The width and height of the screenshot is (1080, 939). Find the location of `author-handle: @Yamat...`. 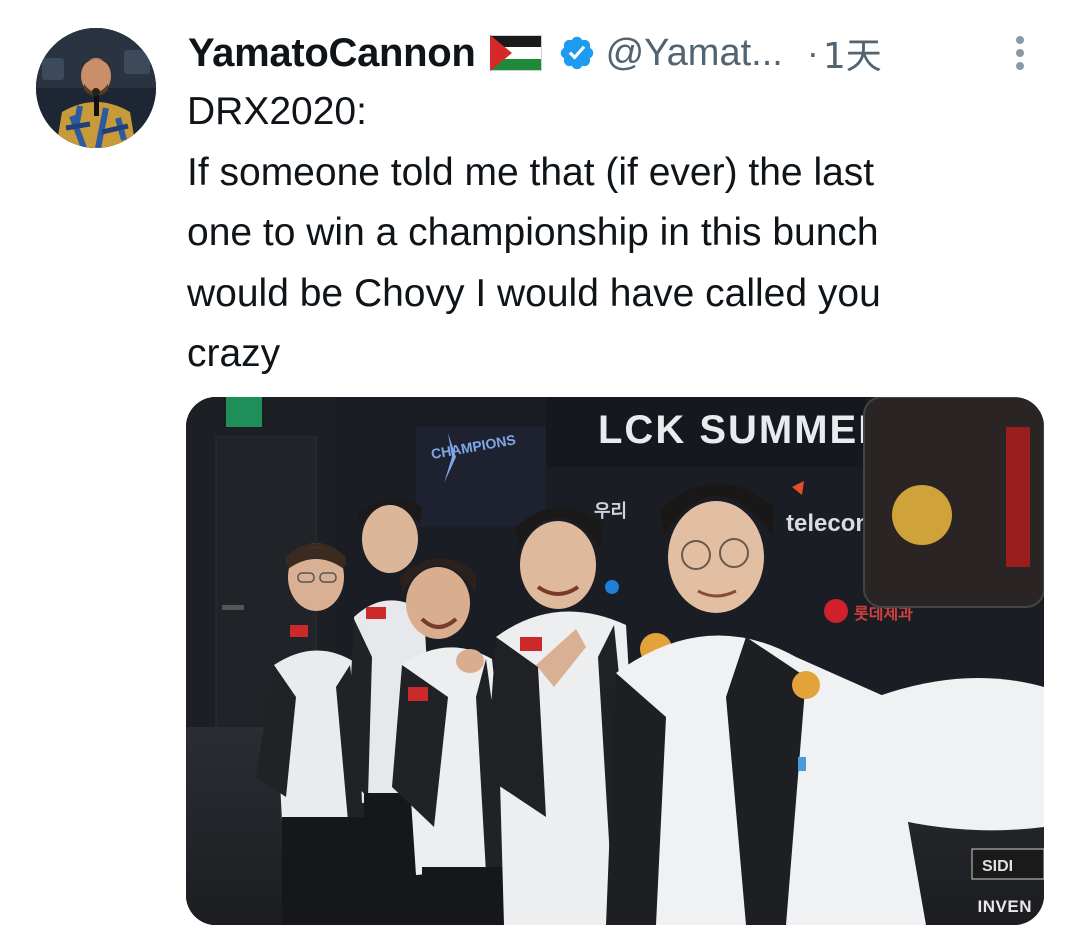

author-handle: @Yamat... is located at coordinates (694, 53).